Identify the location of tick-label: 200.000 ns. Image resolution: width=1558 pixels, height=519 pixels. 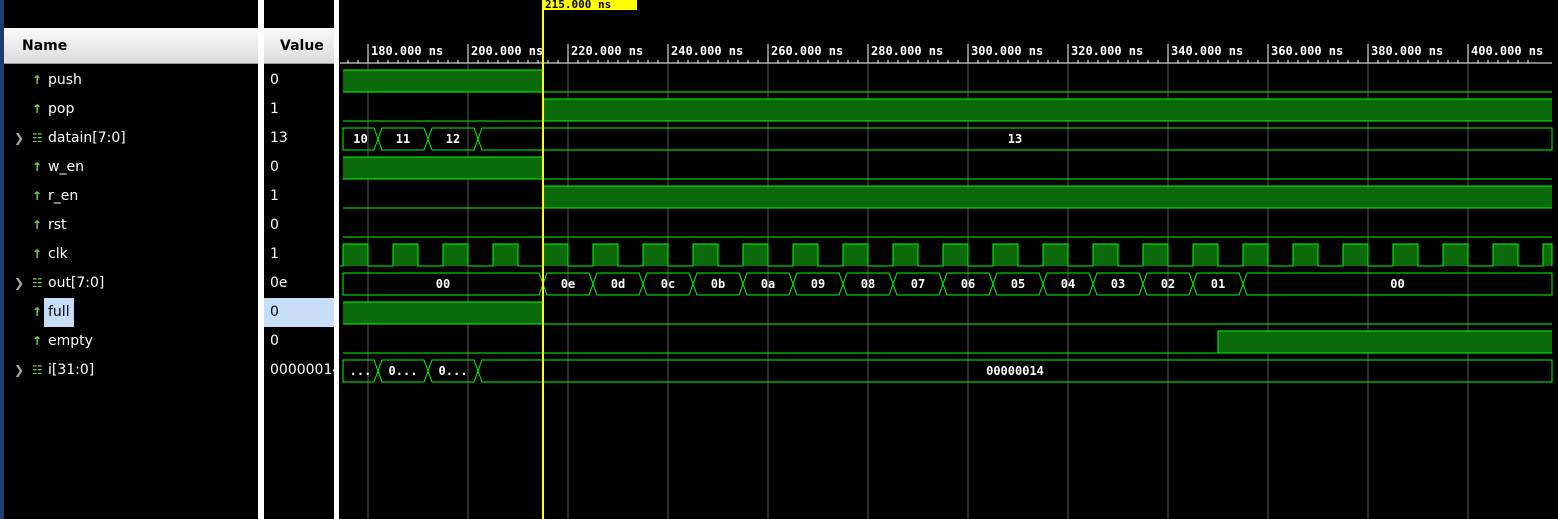
(507, 51).